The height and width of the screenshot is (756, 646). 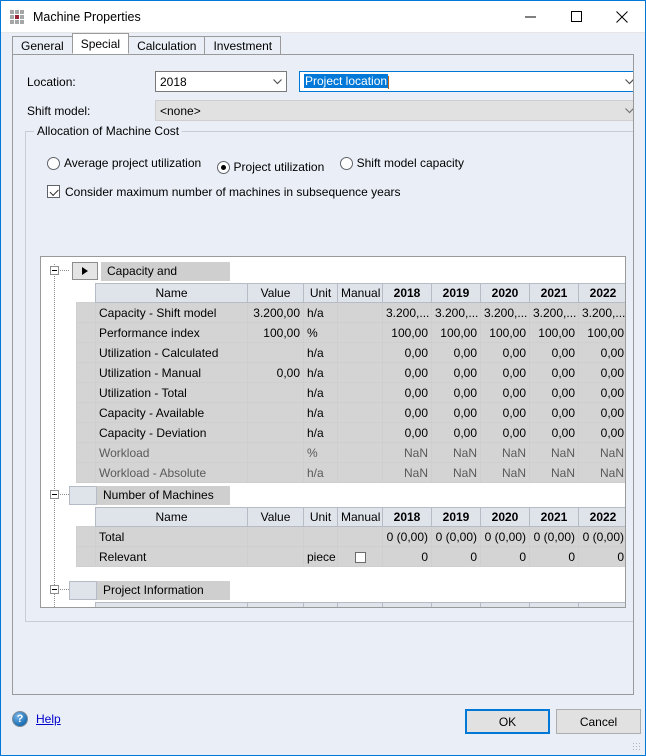 I want to click on cell-manual-checkbox, so click(x=360, y=556).